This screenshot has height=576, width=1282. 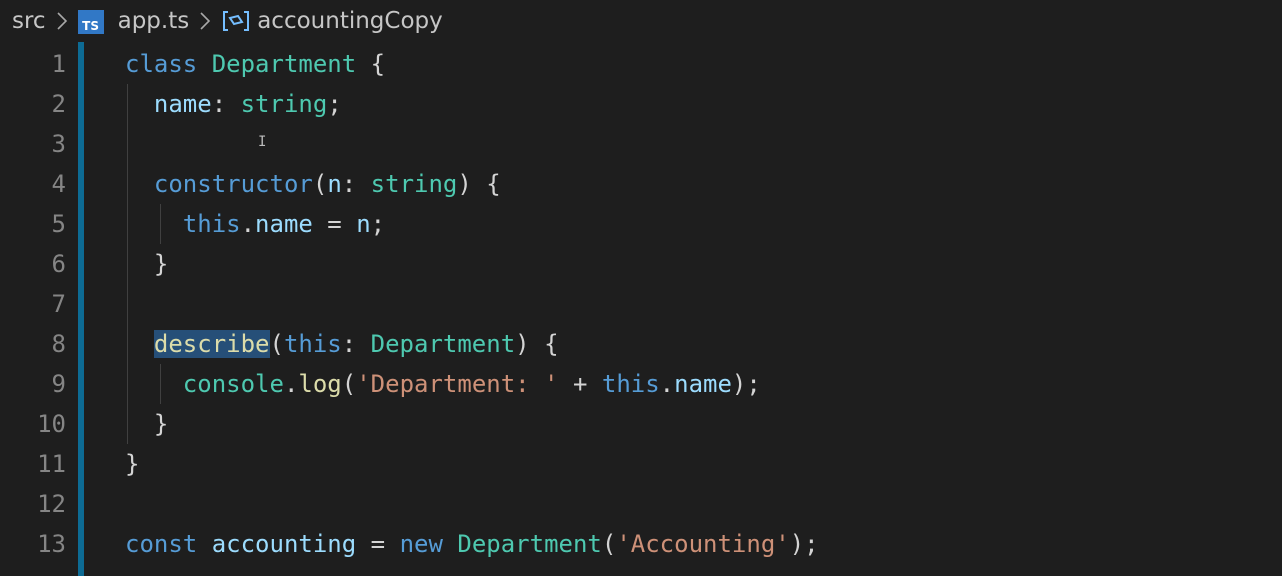 I want to click on code-line: 5 this.name = n;, so click(x=641, y=224).